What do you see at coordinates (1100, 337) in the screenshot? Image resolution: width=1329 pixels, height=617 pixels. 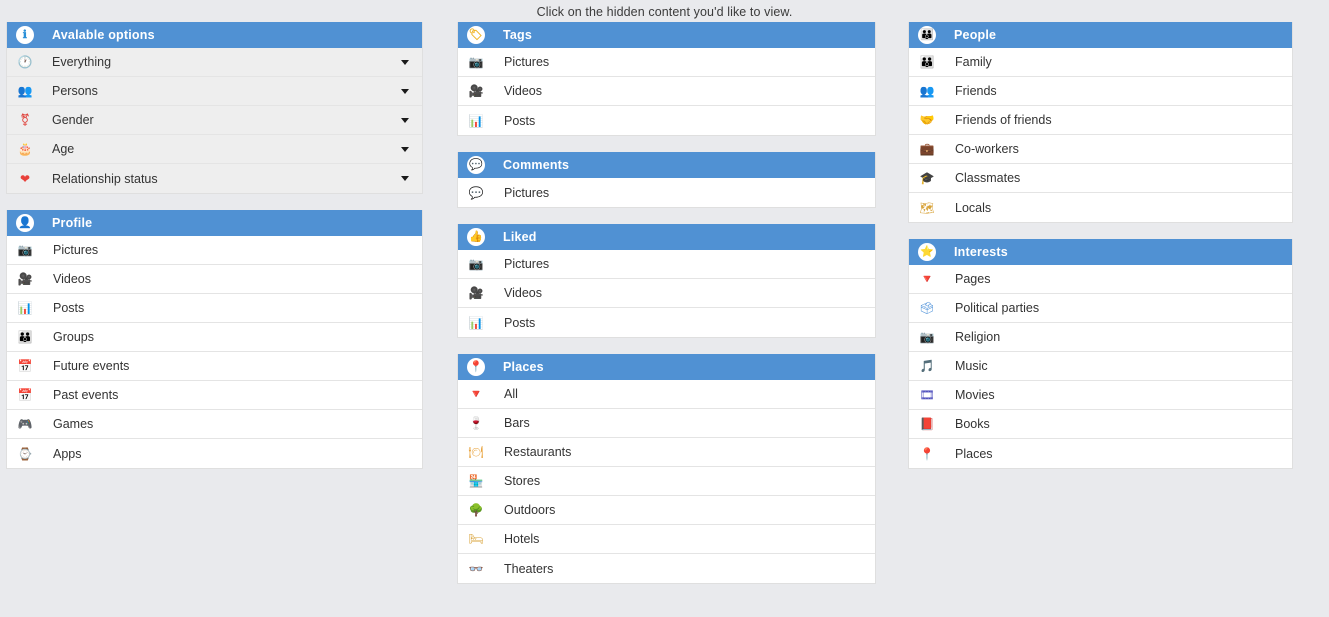 I see `list-item: 📷 Religion` at bounding box center [1100, 337].